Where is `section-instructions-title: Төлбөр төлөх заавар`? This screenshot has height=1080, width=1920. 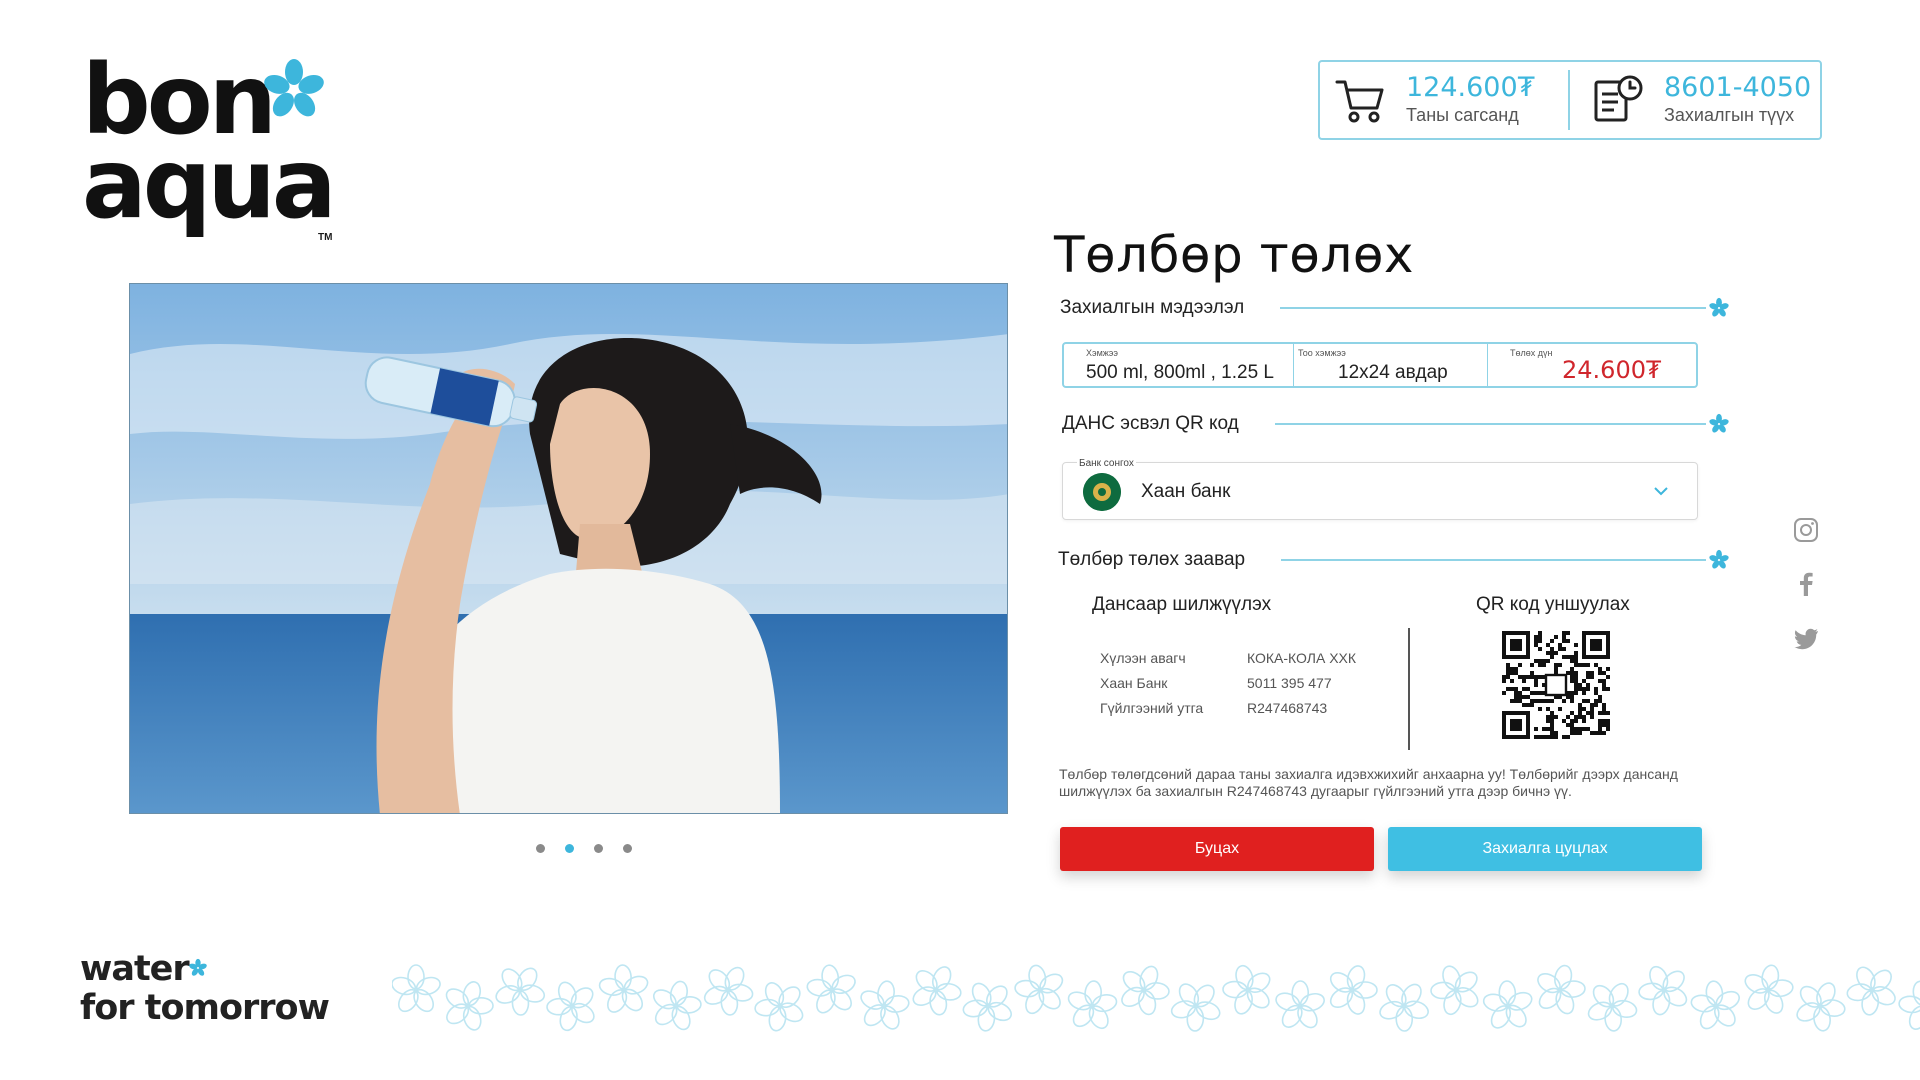
section-instructions-title: Төлбөр төлөх заавар is located at coordinates (1152, 559).